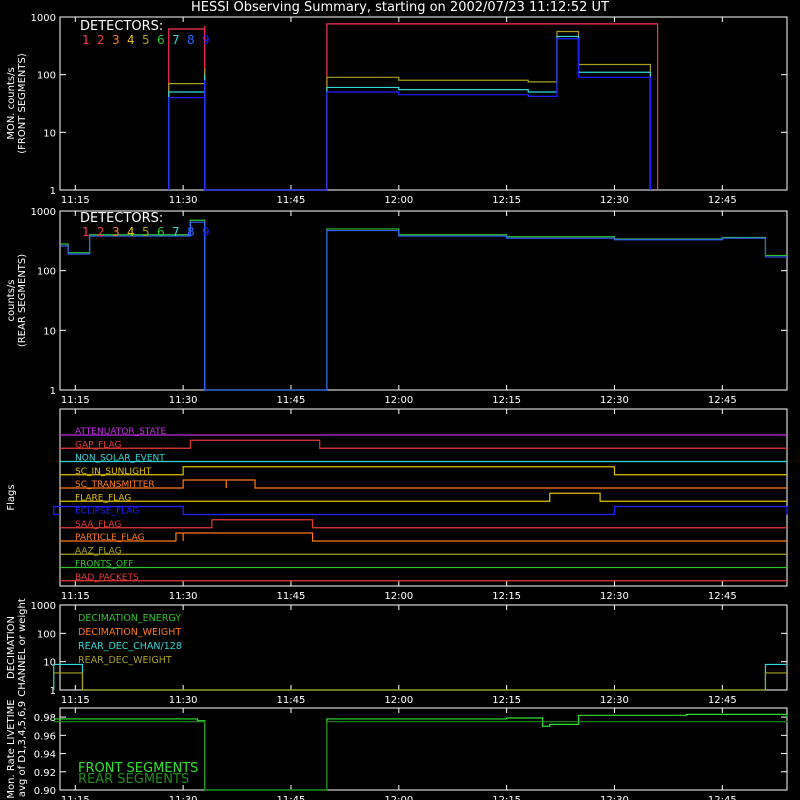 The width and height of the screenshot is (800, 800). What do you see at coordinates (22, 749) in the screenshot?
I see `y-axis-label: avg of D1,3,4,5,6,9` at bounding box center [22, 749].